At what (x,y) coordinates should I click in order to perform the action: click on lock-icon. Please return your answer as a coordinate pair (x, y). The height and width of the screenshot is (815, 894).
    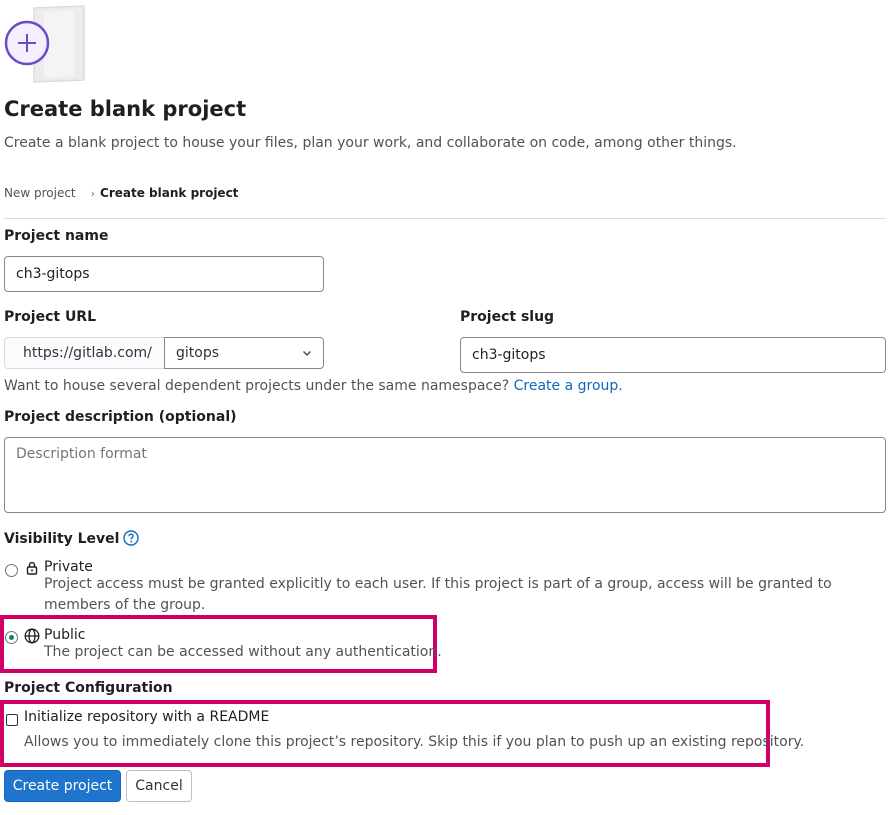
    Looking at the image, I should click on (32, 568).